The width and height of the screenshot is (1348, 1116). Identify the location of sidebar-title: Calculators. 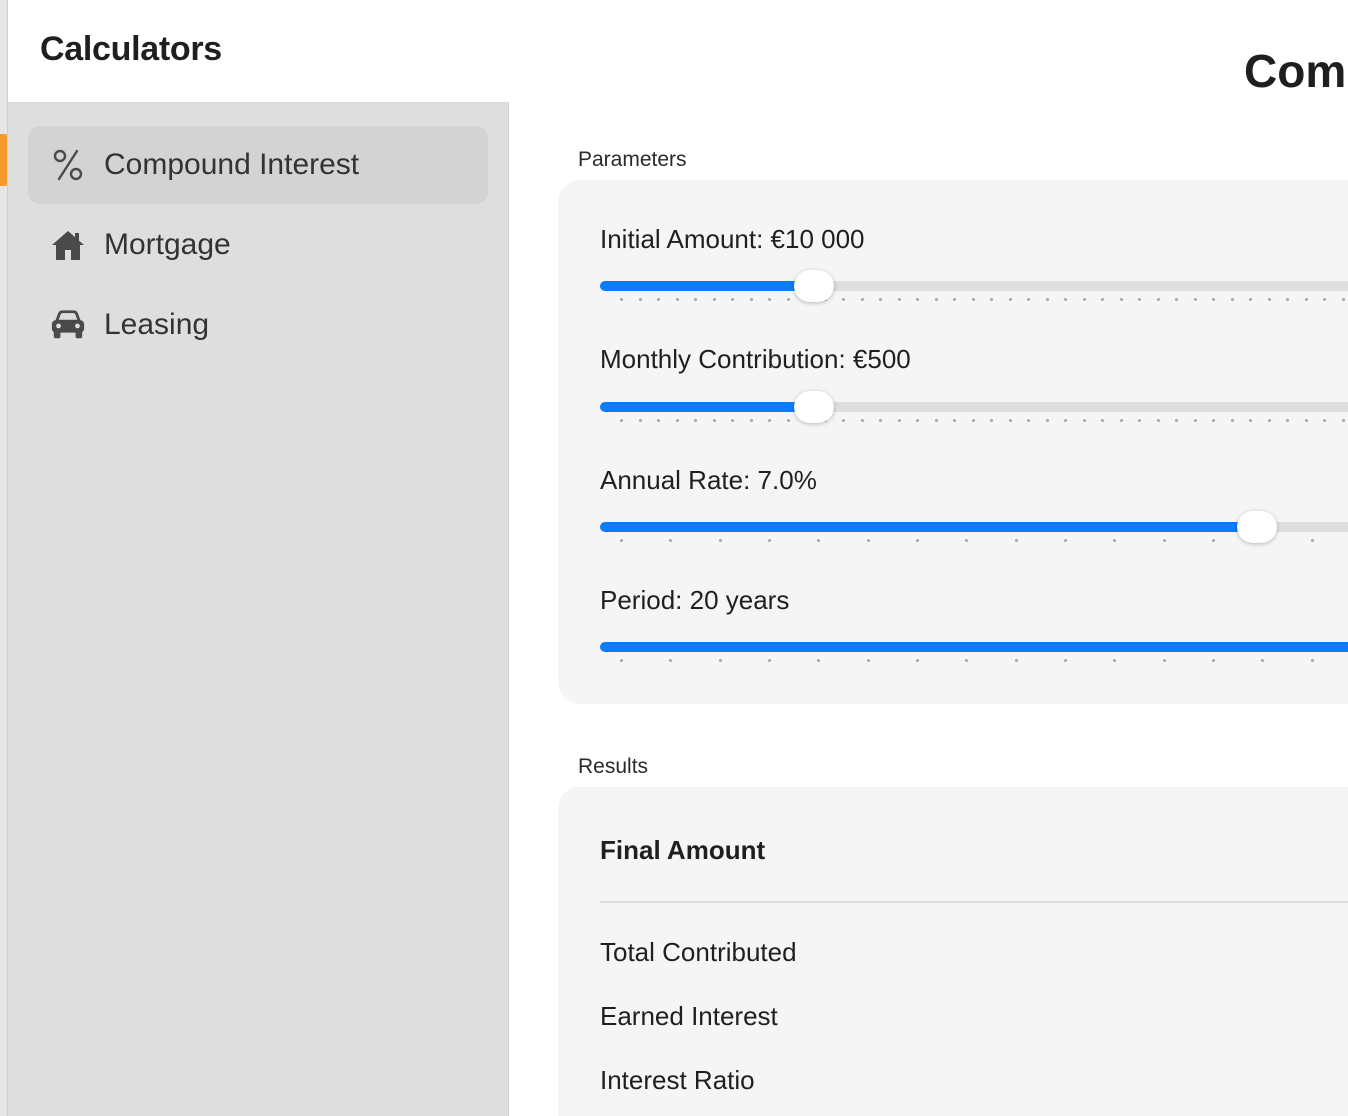
(131, 49).